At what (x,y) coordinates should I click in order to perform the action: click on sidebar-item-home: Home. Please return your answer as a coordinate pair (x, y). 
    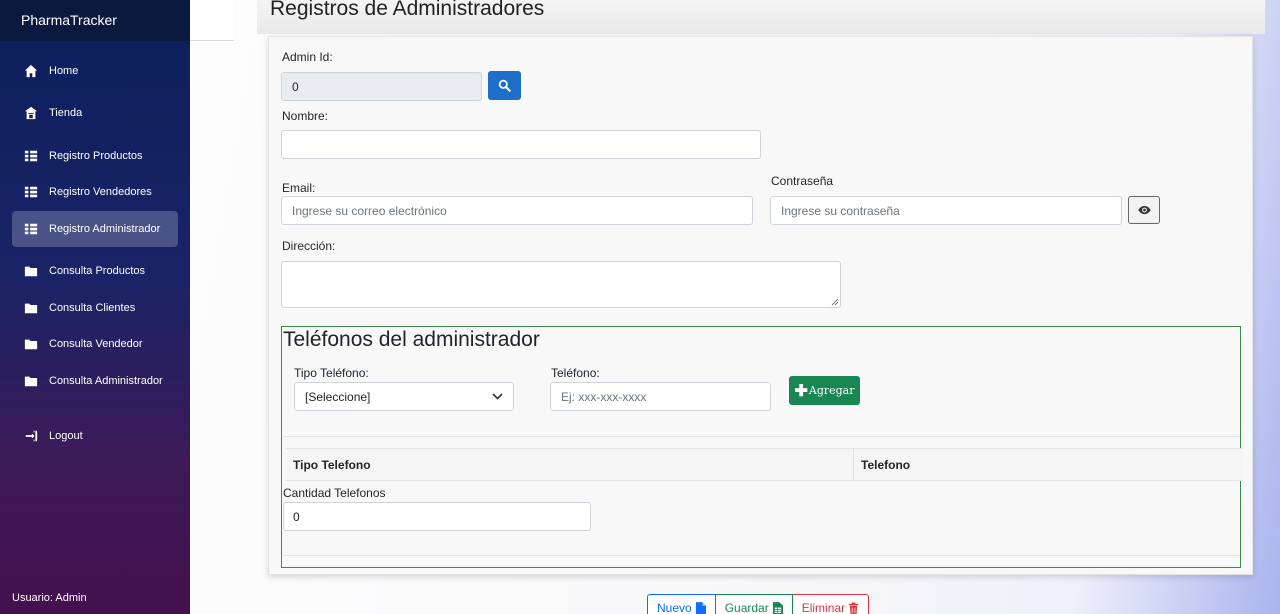
    Looking at the image, I should click on (95, 71).